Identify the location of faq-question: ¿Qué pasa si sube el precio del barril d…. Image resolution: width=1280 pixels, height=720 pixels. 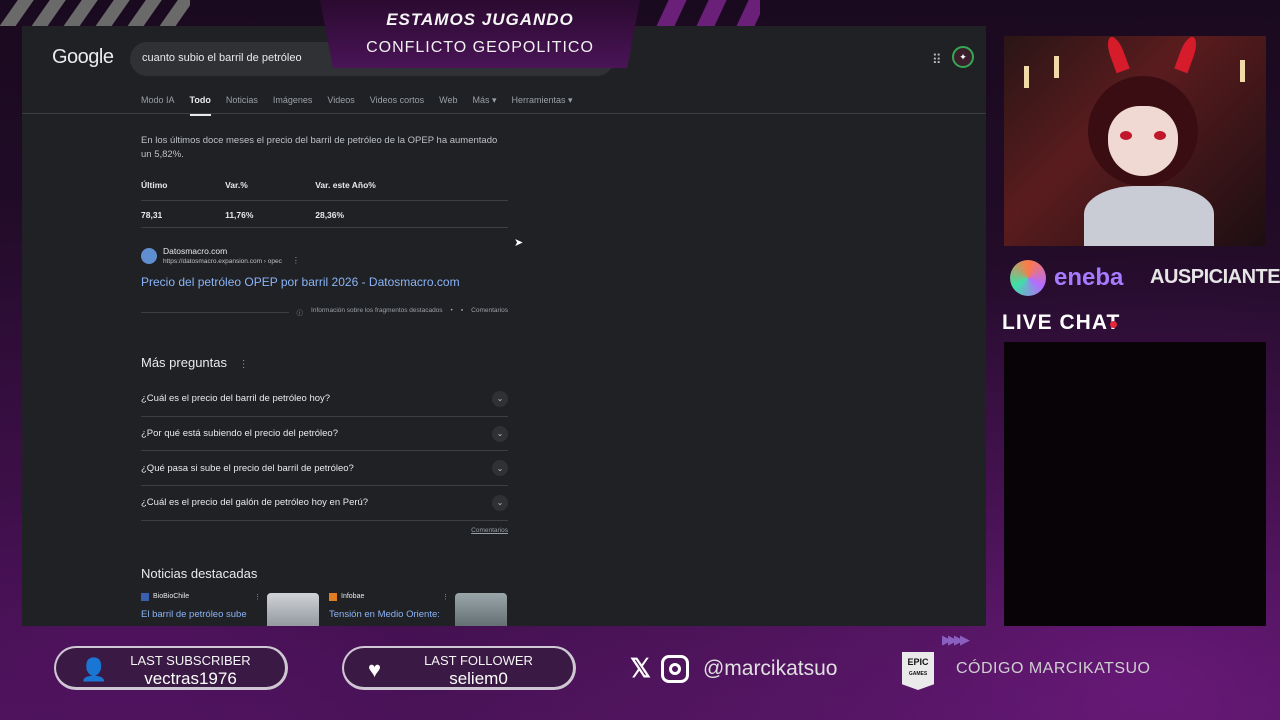
(247, 468).